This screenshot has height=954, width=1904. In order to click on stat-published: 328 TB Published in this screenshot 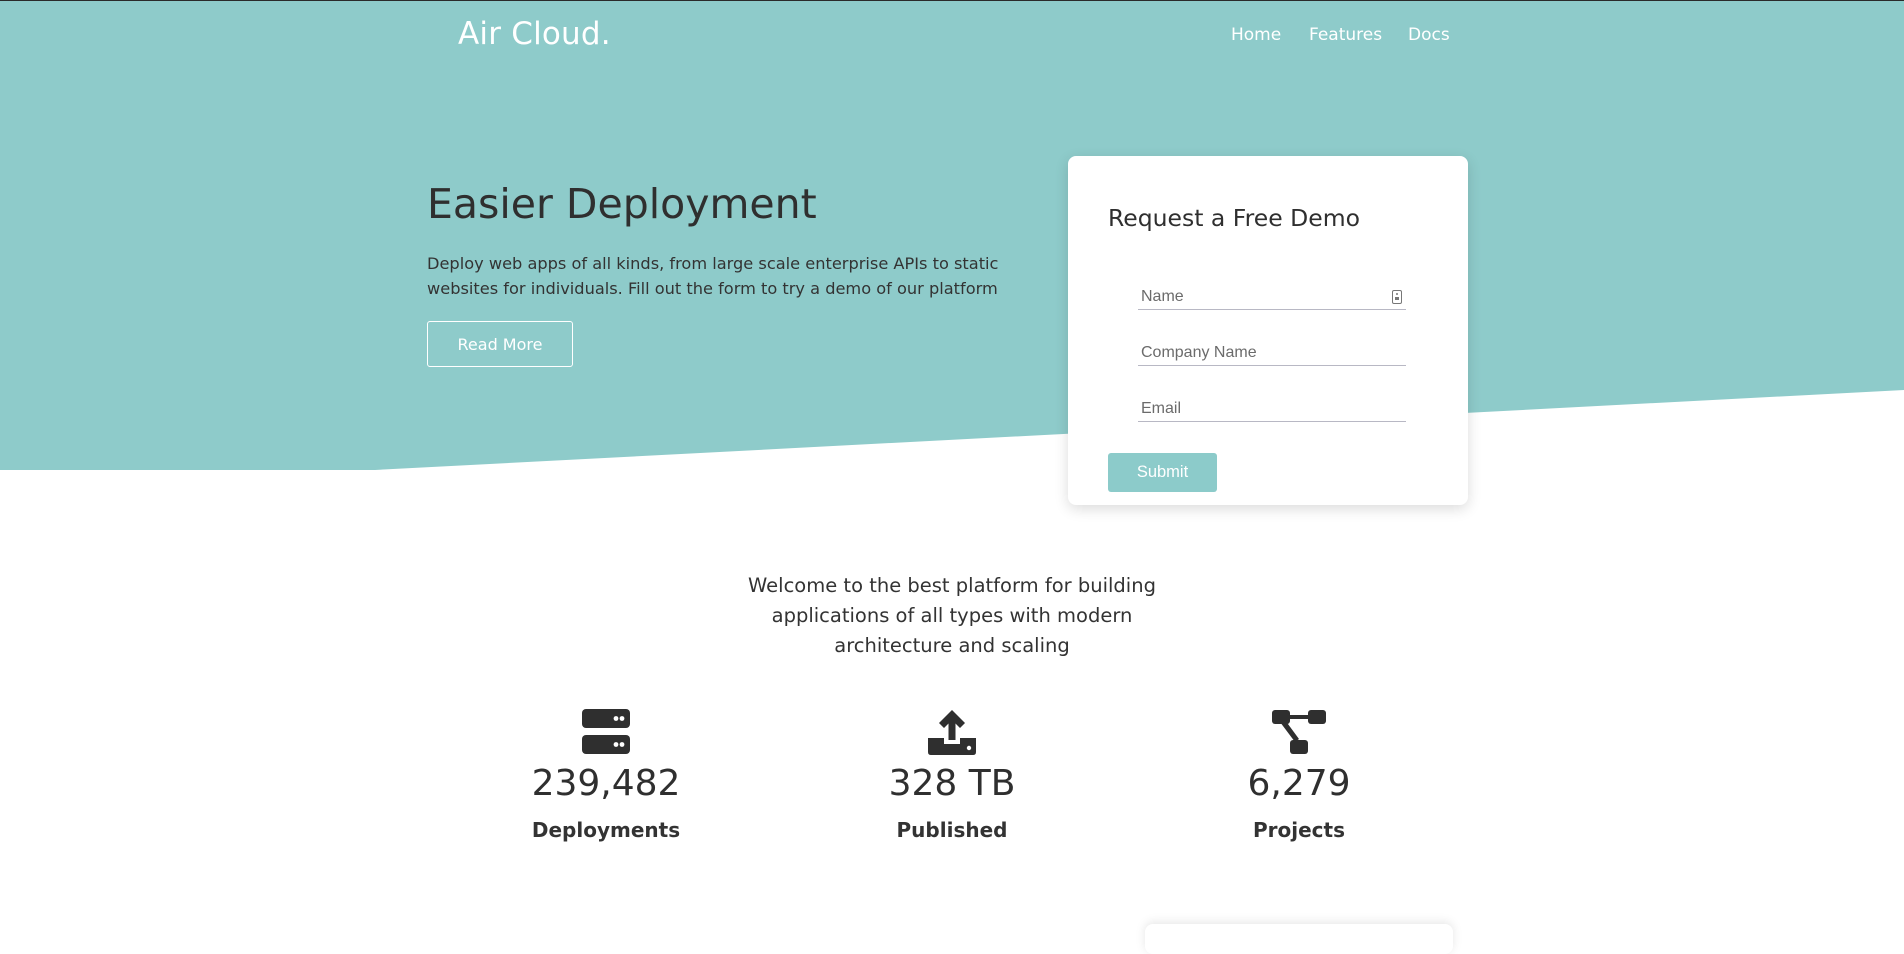, I will do `click(952, 775)`.